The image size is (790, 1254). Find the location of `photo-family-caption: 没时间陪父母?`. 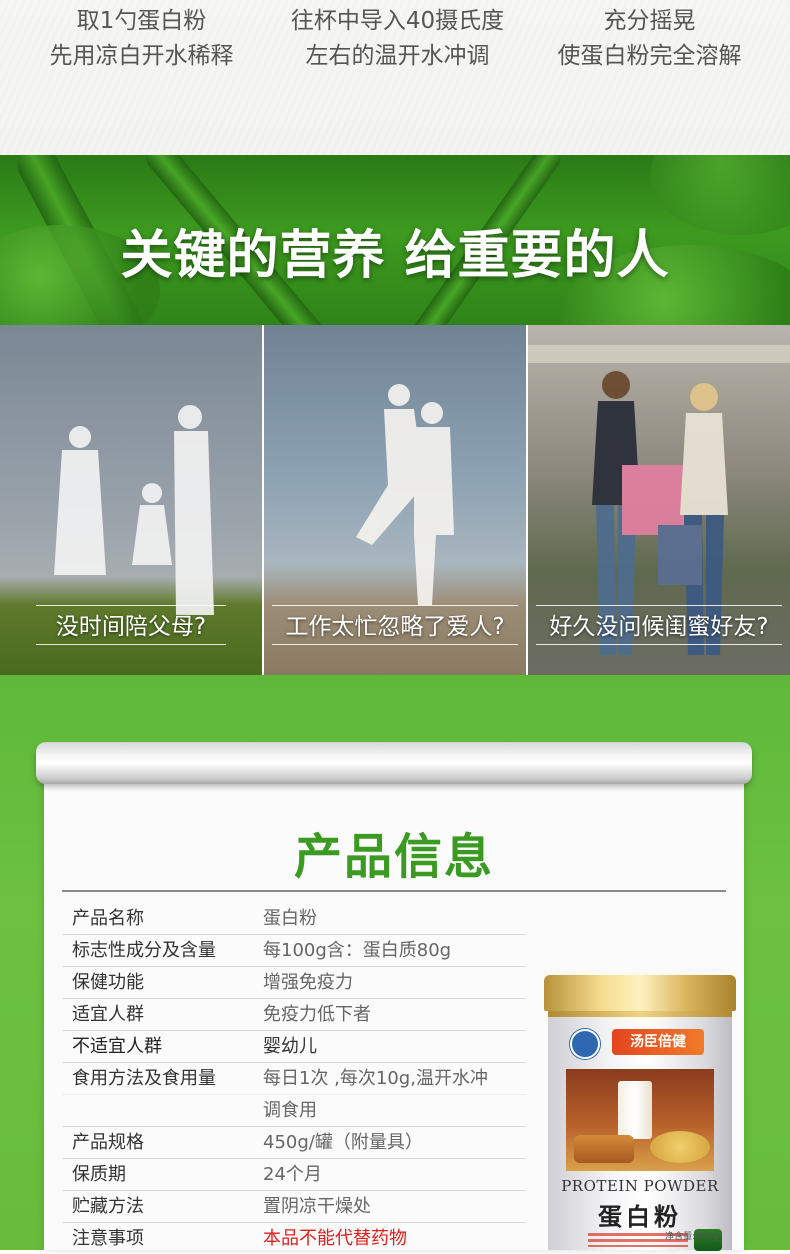

photo-family-caption: 没时间陪父母? is located at coordinates (131, 627).